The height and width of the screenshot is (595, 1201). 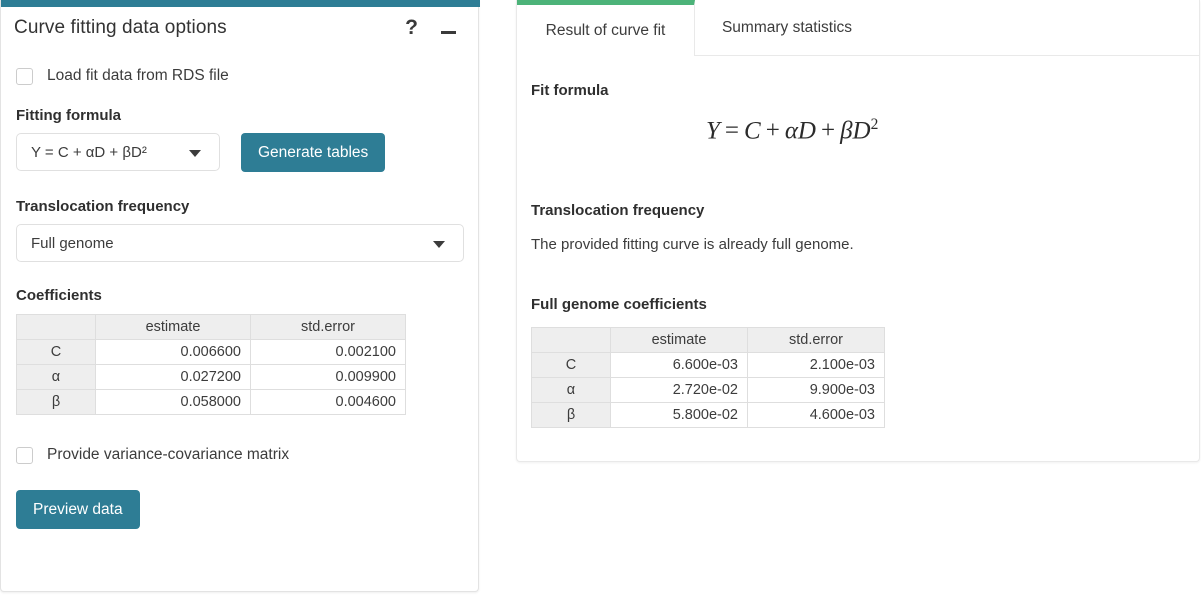 I want to click on tab-label: Result of curve fit, so click(x=605, y=30).